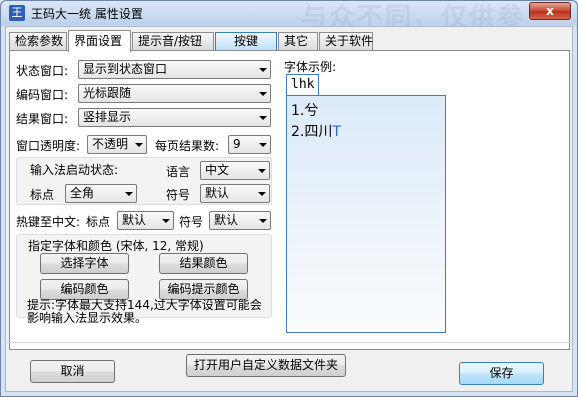  What do you see at coordinates (303, 84) in the screenshot?
I see `preview-code: lhk` at bounding box center [303, 84].